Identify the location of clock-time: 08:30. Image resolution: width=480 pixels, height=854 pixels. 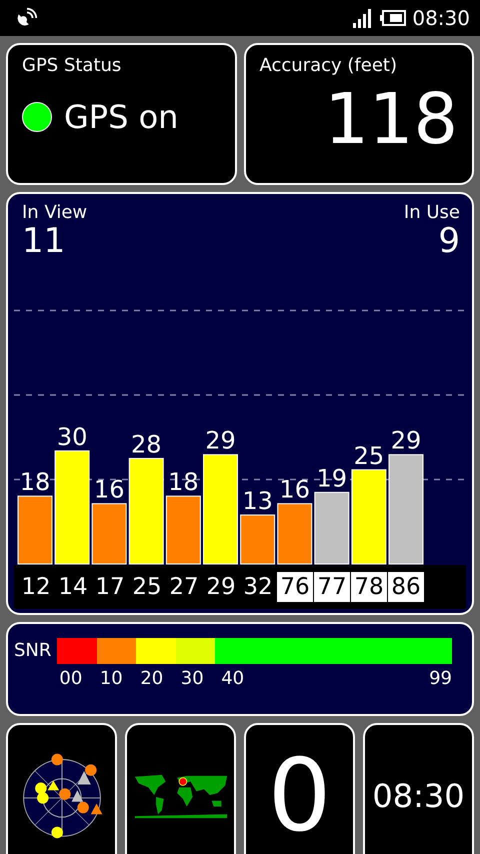
(418, 796).